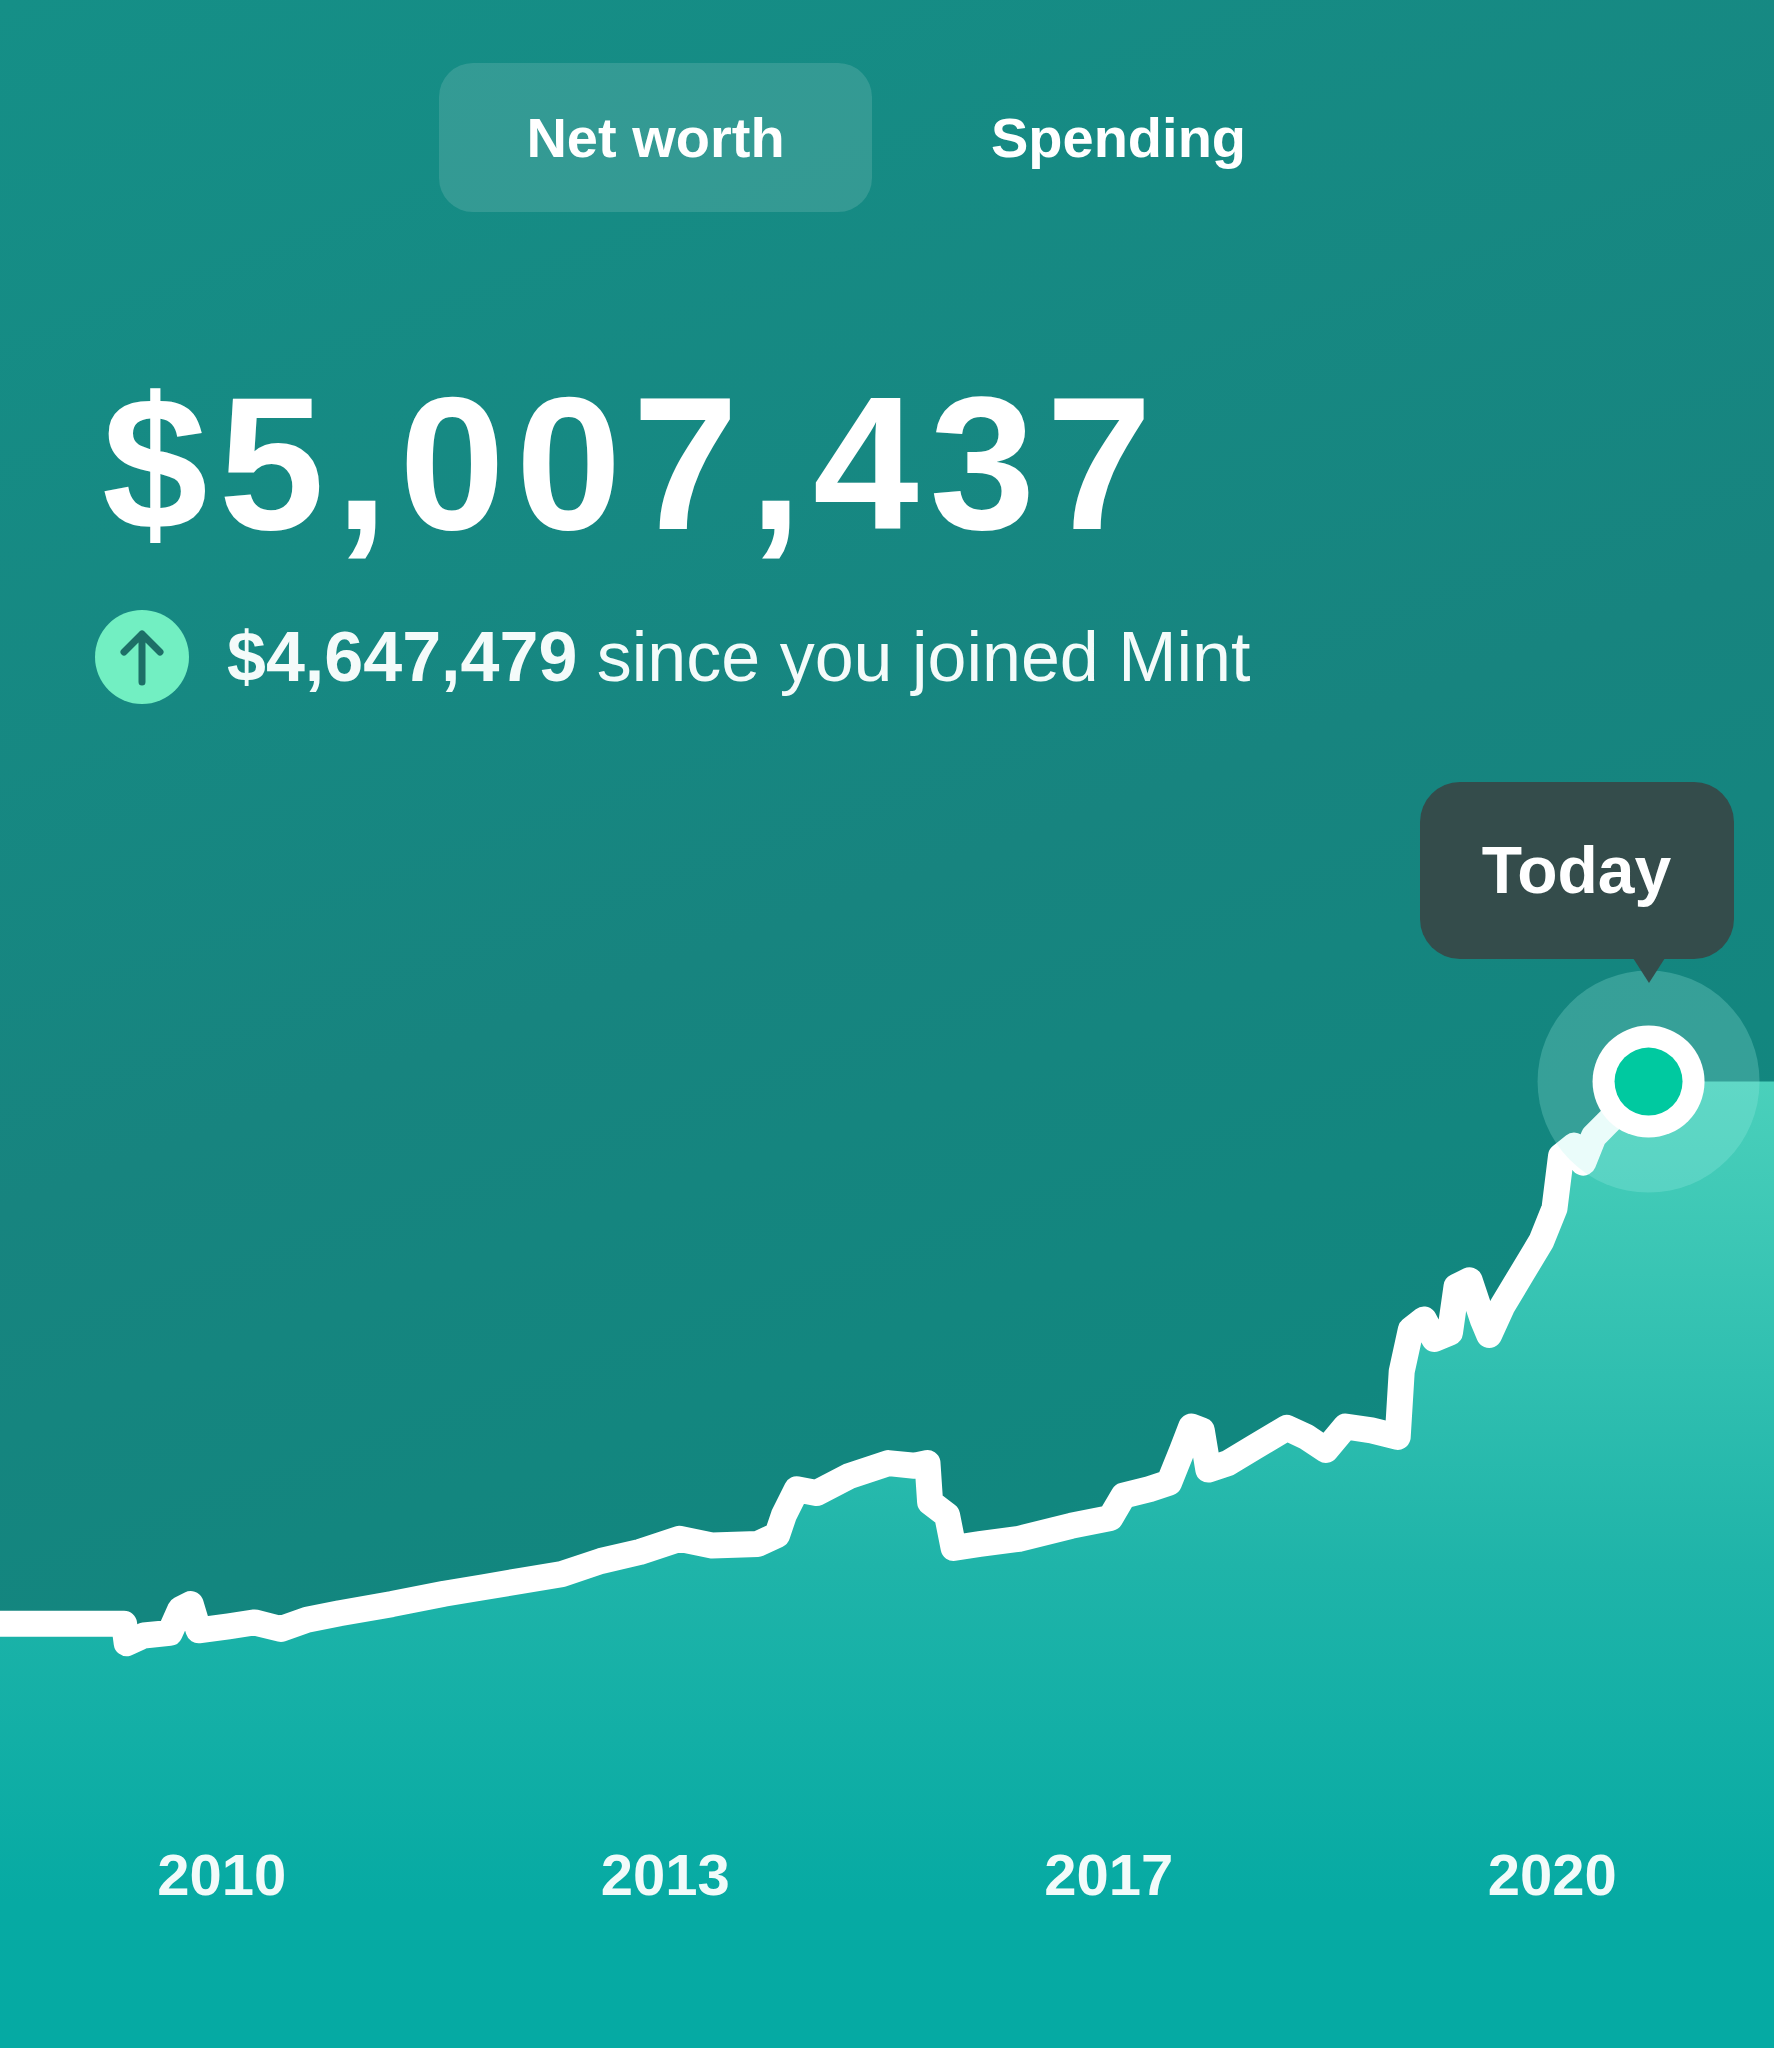 Image resolution: width=1774 pixels, height=2048 pixels. I want to click on axis-label: 2013, so click(665, 1875).